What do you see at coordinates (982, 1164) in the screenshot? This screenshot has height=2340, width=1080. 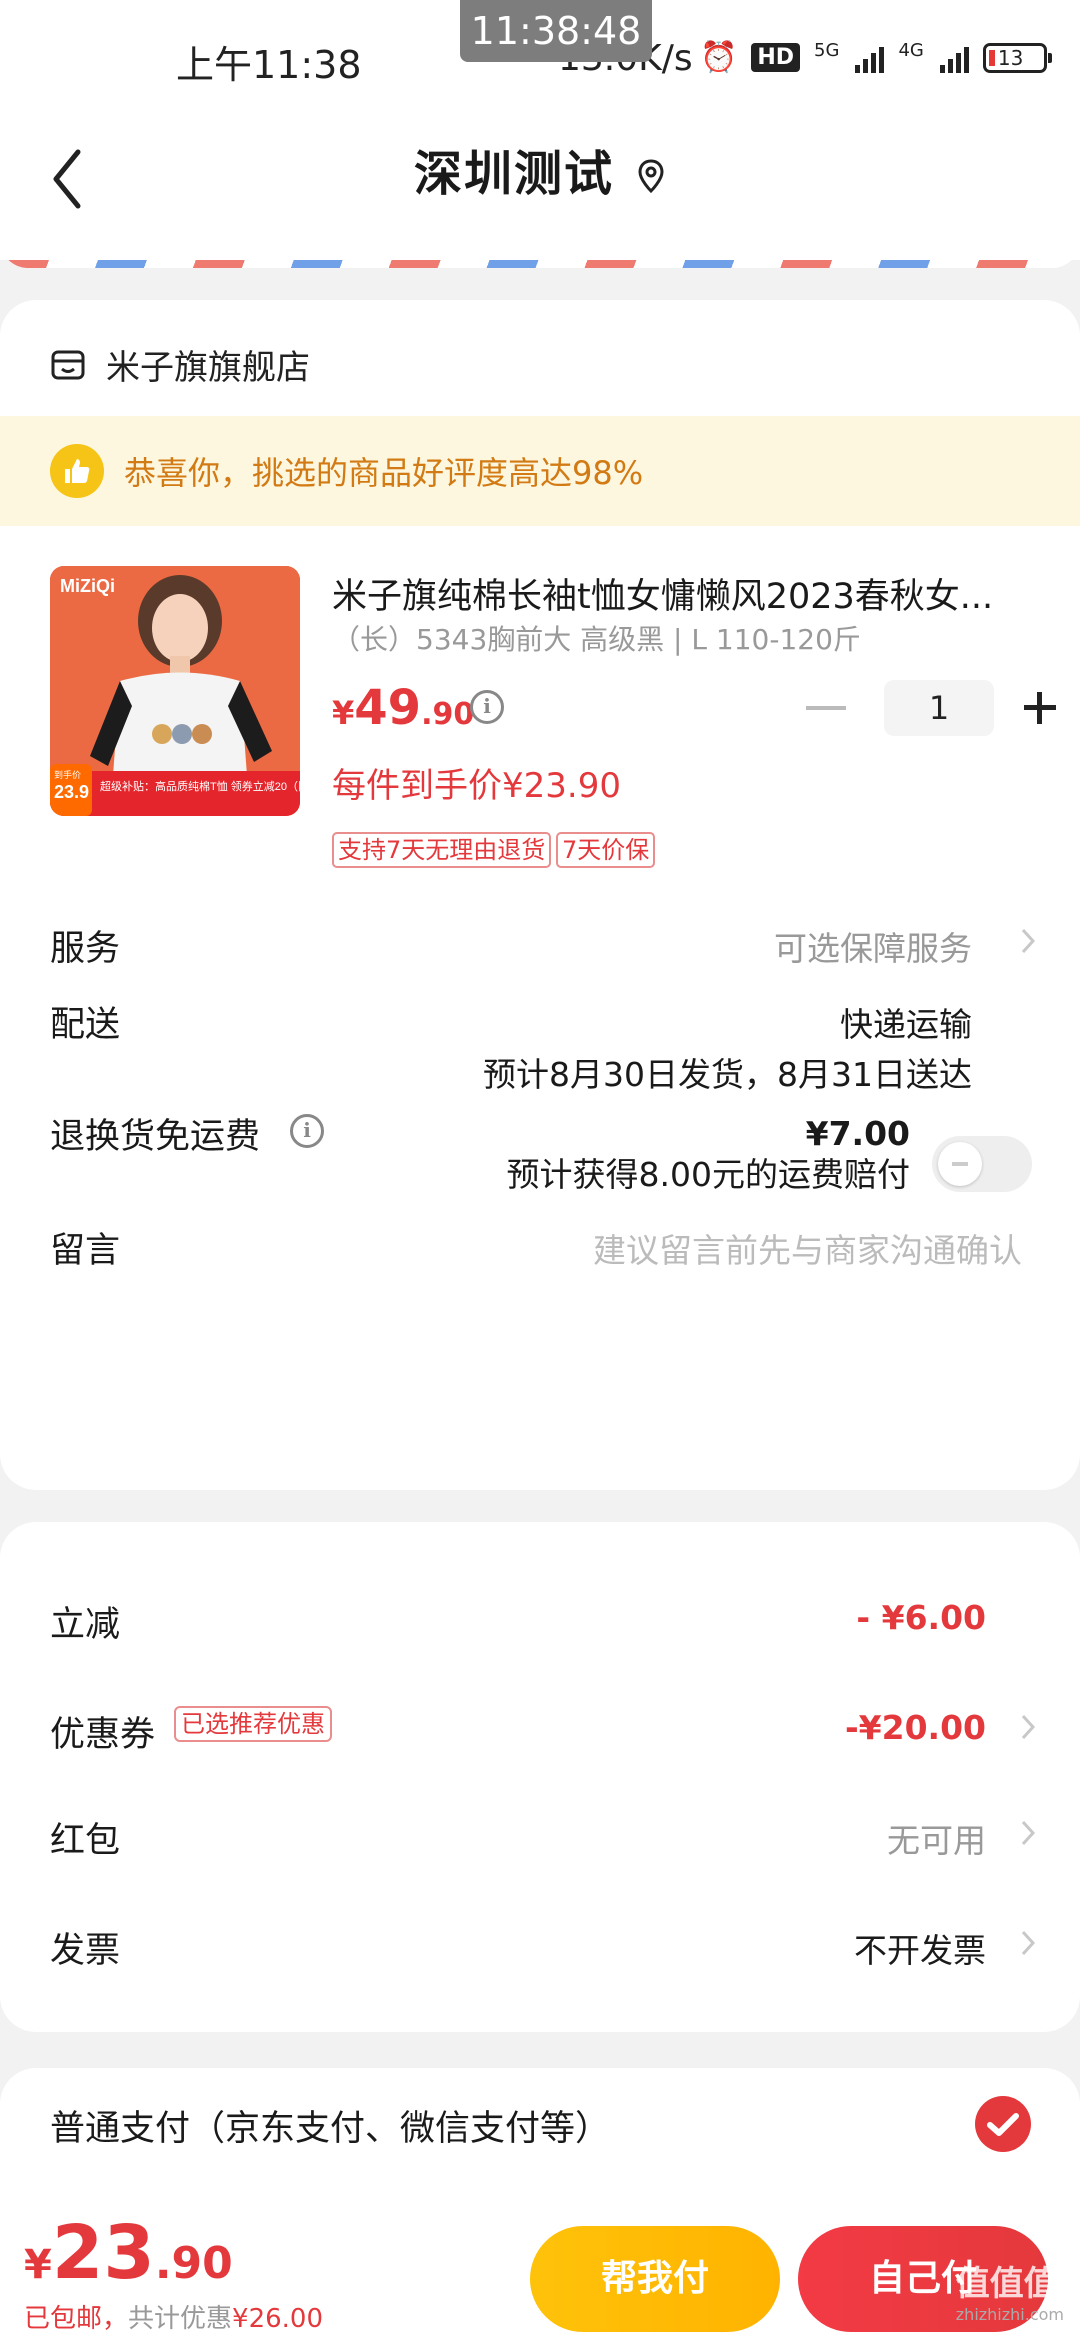 I see `return-insurance-toggle` at bounding box center [982, 1164].